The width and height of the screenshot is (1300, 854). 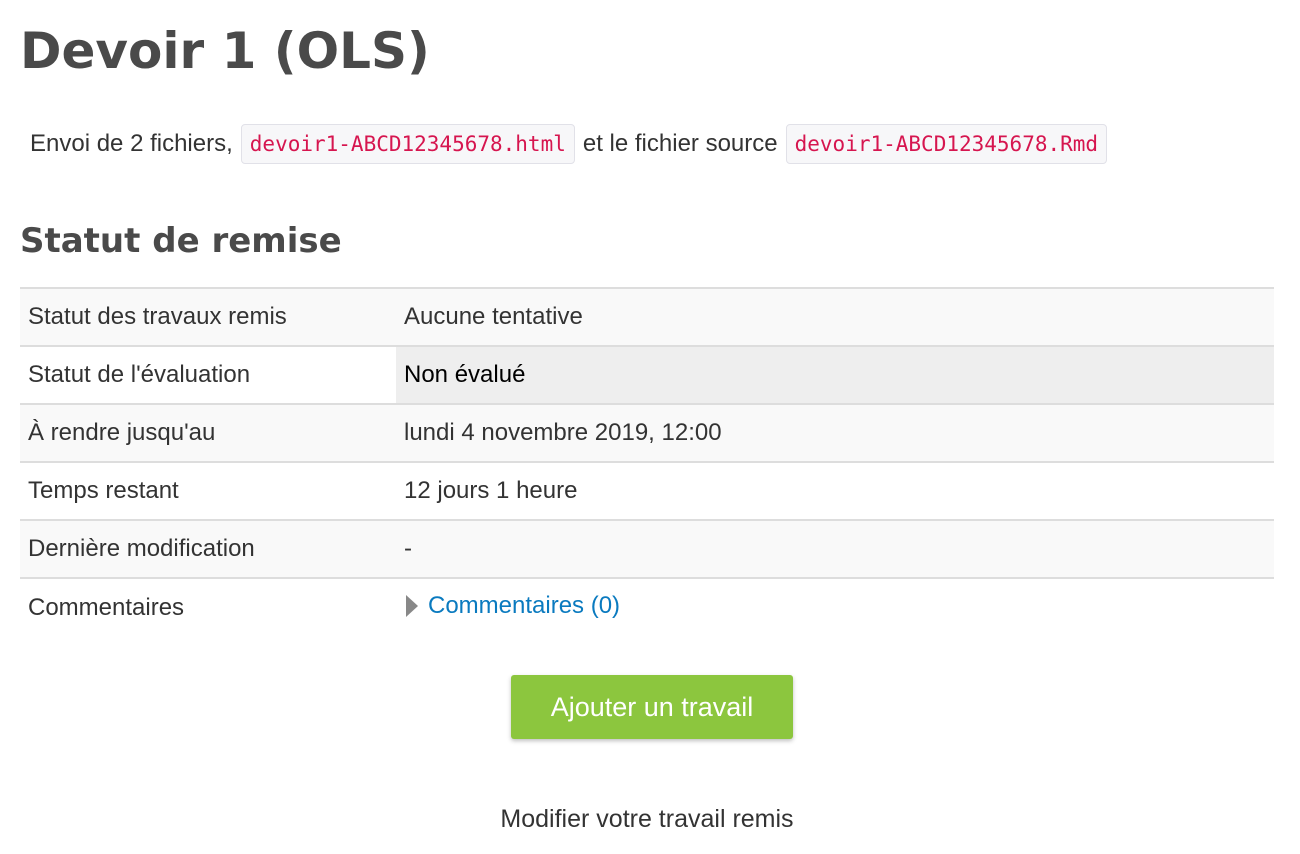 I want to click on row-value: Non évalué, so click(x=835, y=374).